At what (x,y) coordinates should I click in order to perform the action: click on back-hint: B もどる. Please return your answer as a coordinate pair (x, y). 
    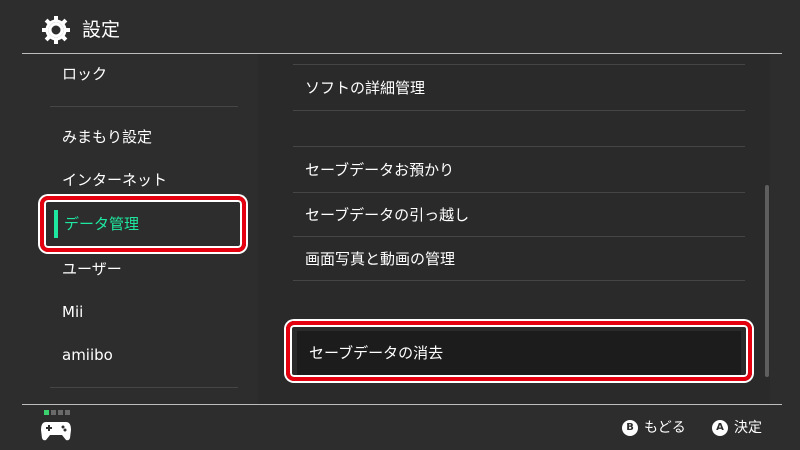
    Looking at the image, I should click on (654, 428).